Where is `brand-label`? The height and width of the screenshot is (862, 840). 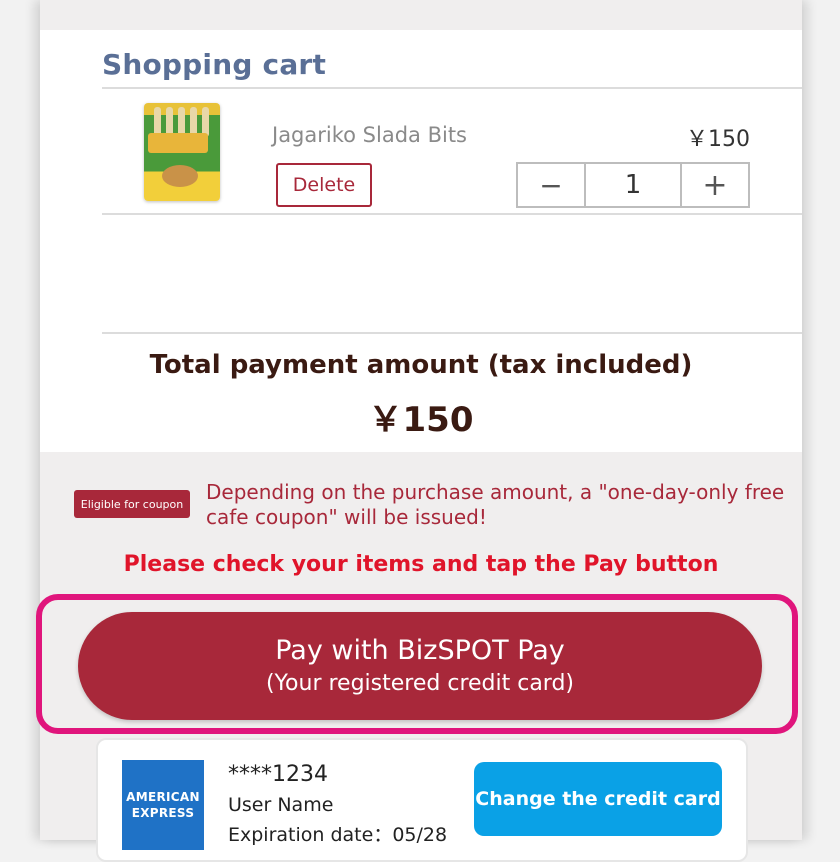 brand-label is located at coordinates (178, 143).